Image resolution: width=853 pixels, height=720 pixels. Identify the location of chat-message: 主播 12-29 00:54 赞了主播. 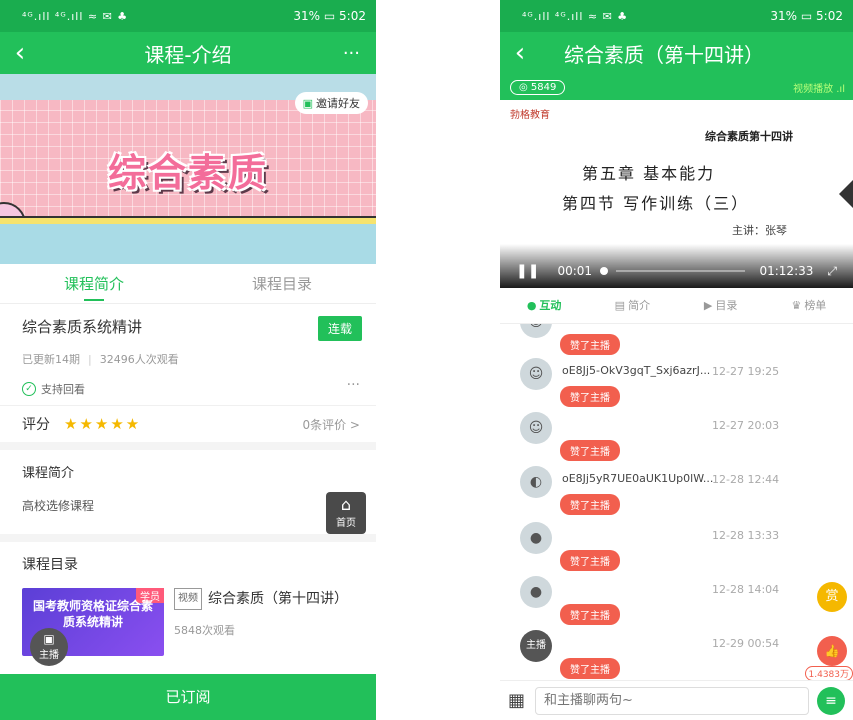
(670, 658).